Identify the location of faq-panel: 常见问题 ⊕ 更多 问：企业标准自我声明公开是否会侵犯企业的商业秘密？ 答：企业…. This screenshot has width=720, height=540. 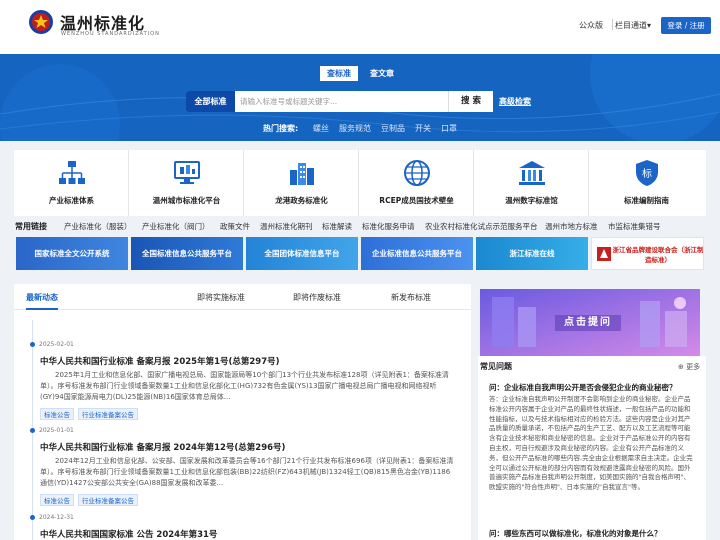
(592, 448).